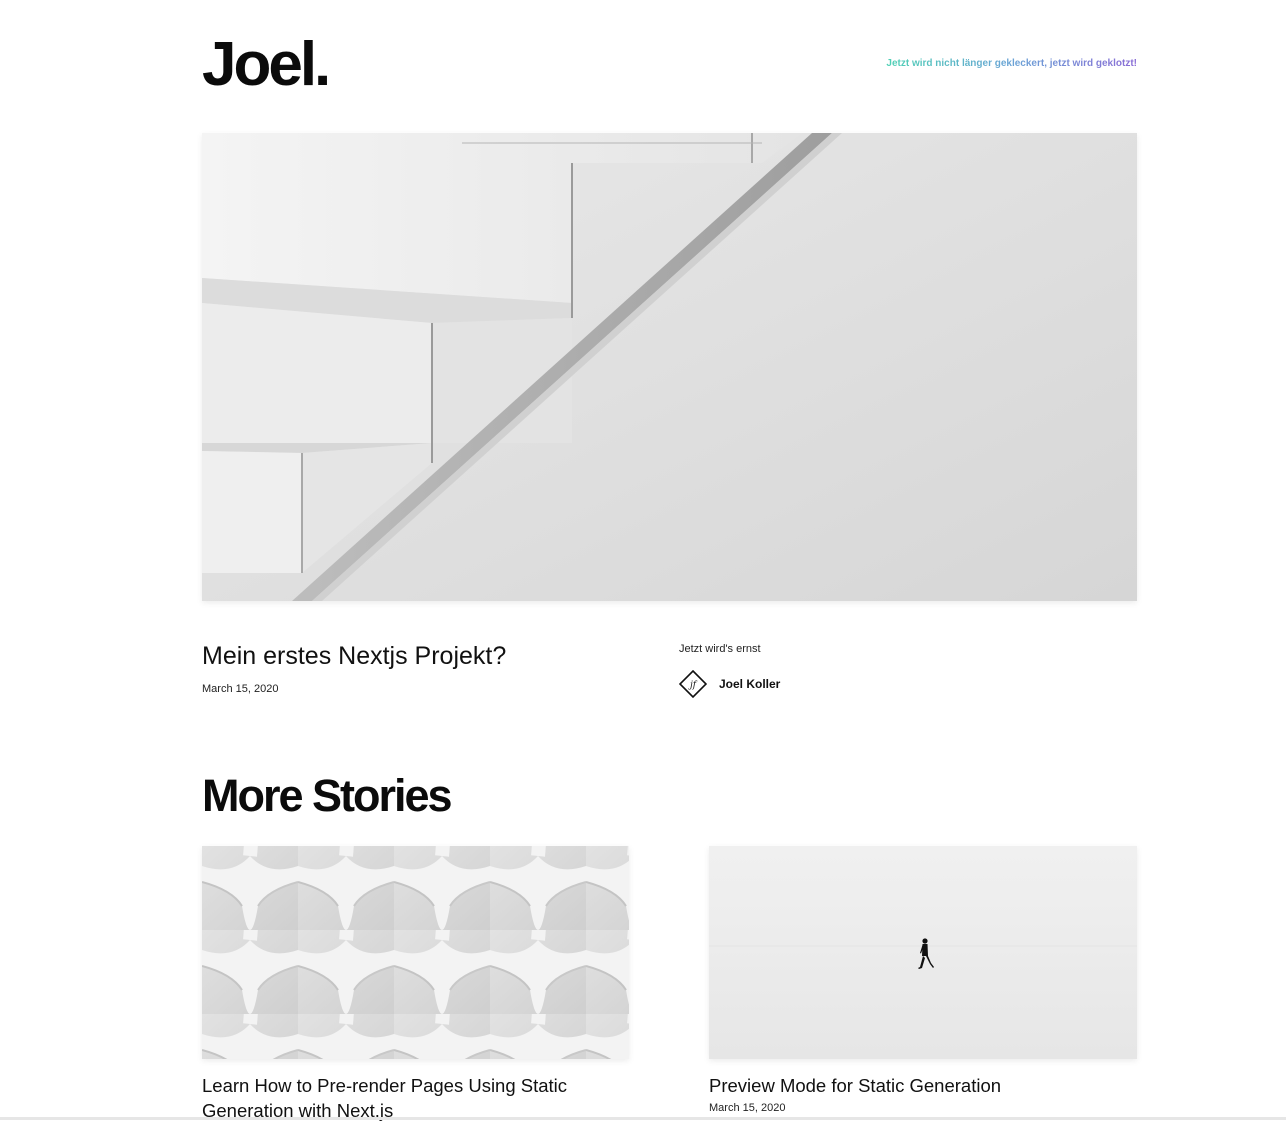 This screenshot has height=1127, width=1286. I want to click on lattice-photo-icon, so click(415, 952).